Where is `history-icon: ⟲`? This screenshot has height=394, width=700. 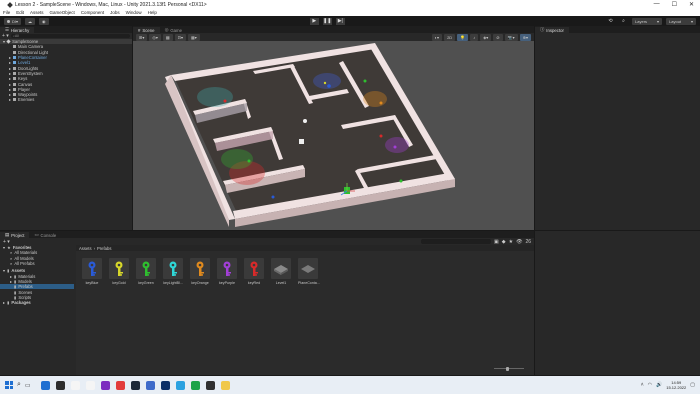 history-icon: ⟲ is located at coordinates (610, 21).